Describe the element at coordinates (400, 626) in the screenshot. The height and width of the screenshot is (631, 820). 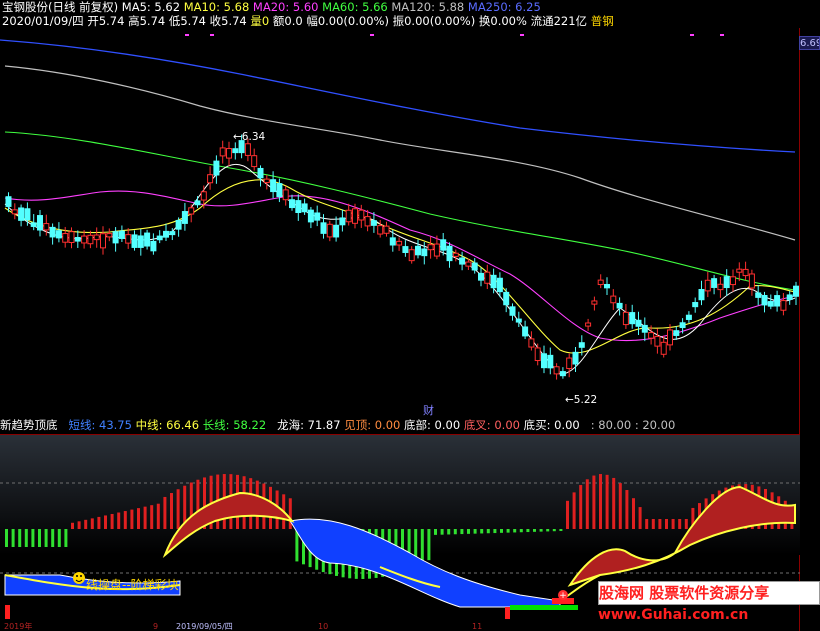
I see `time-axis: 2019年 9 2019/09/05/四 10 11` at that location.